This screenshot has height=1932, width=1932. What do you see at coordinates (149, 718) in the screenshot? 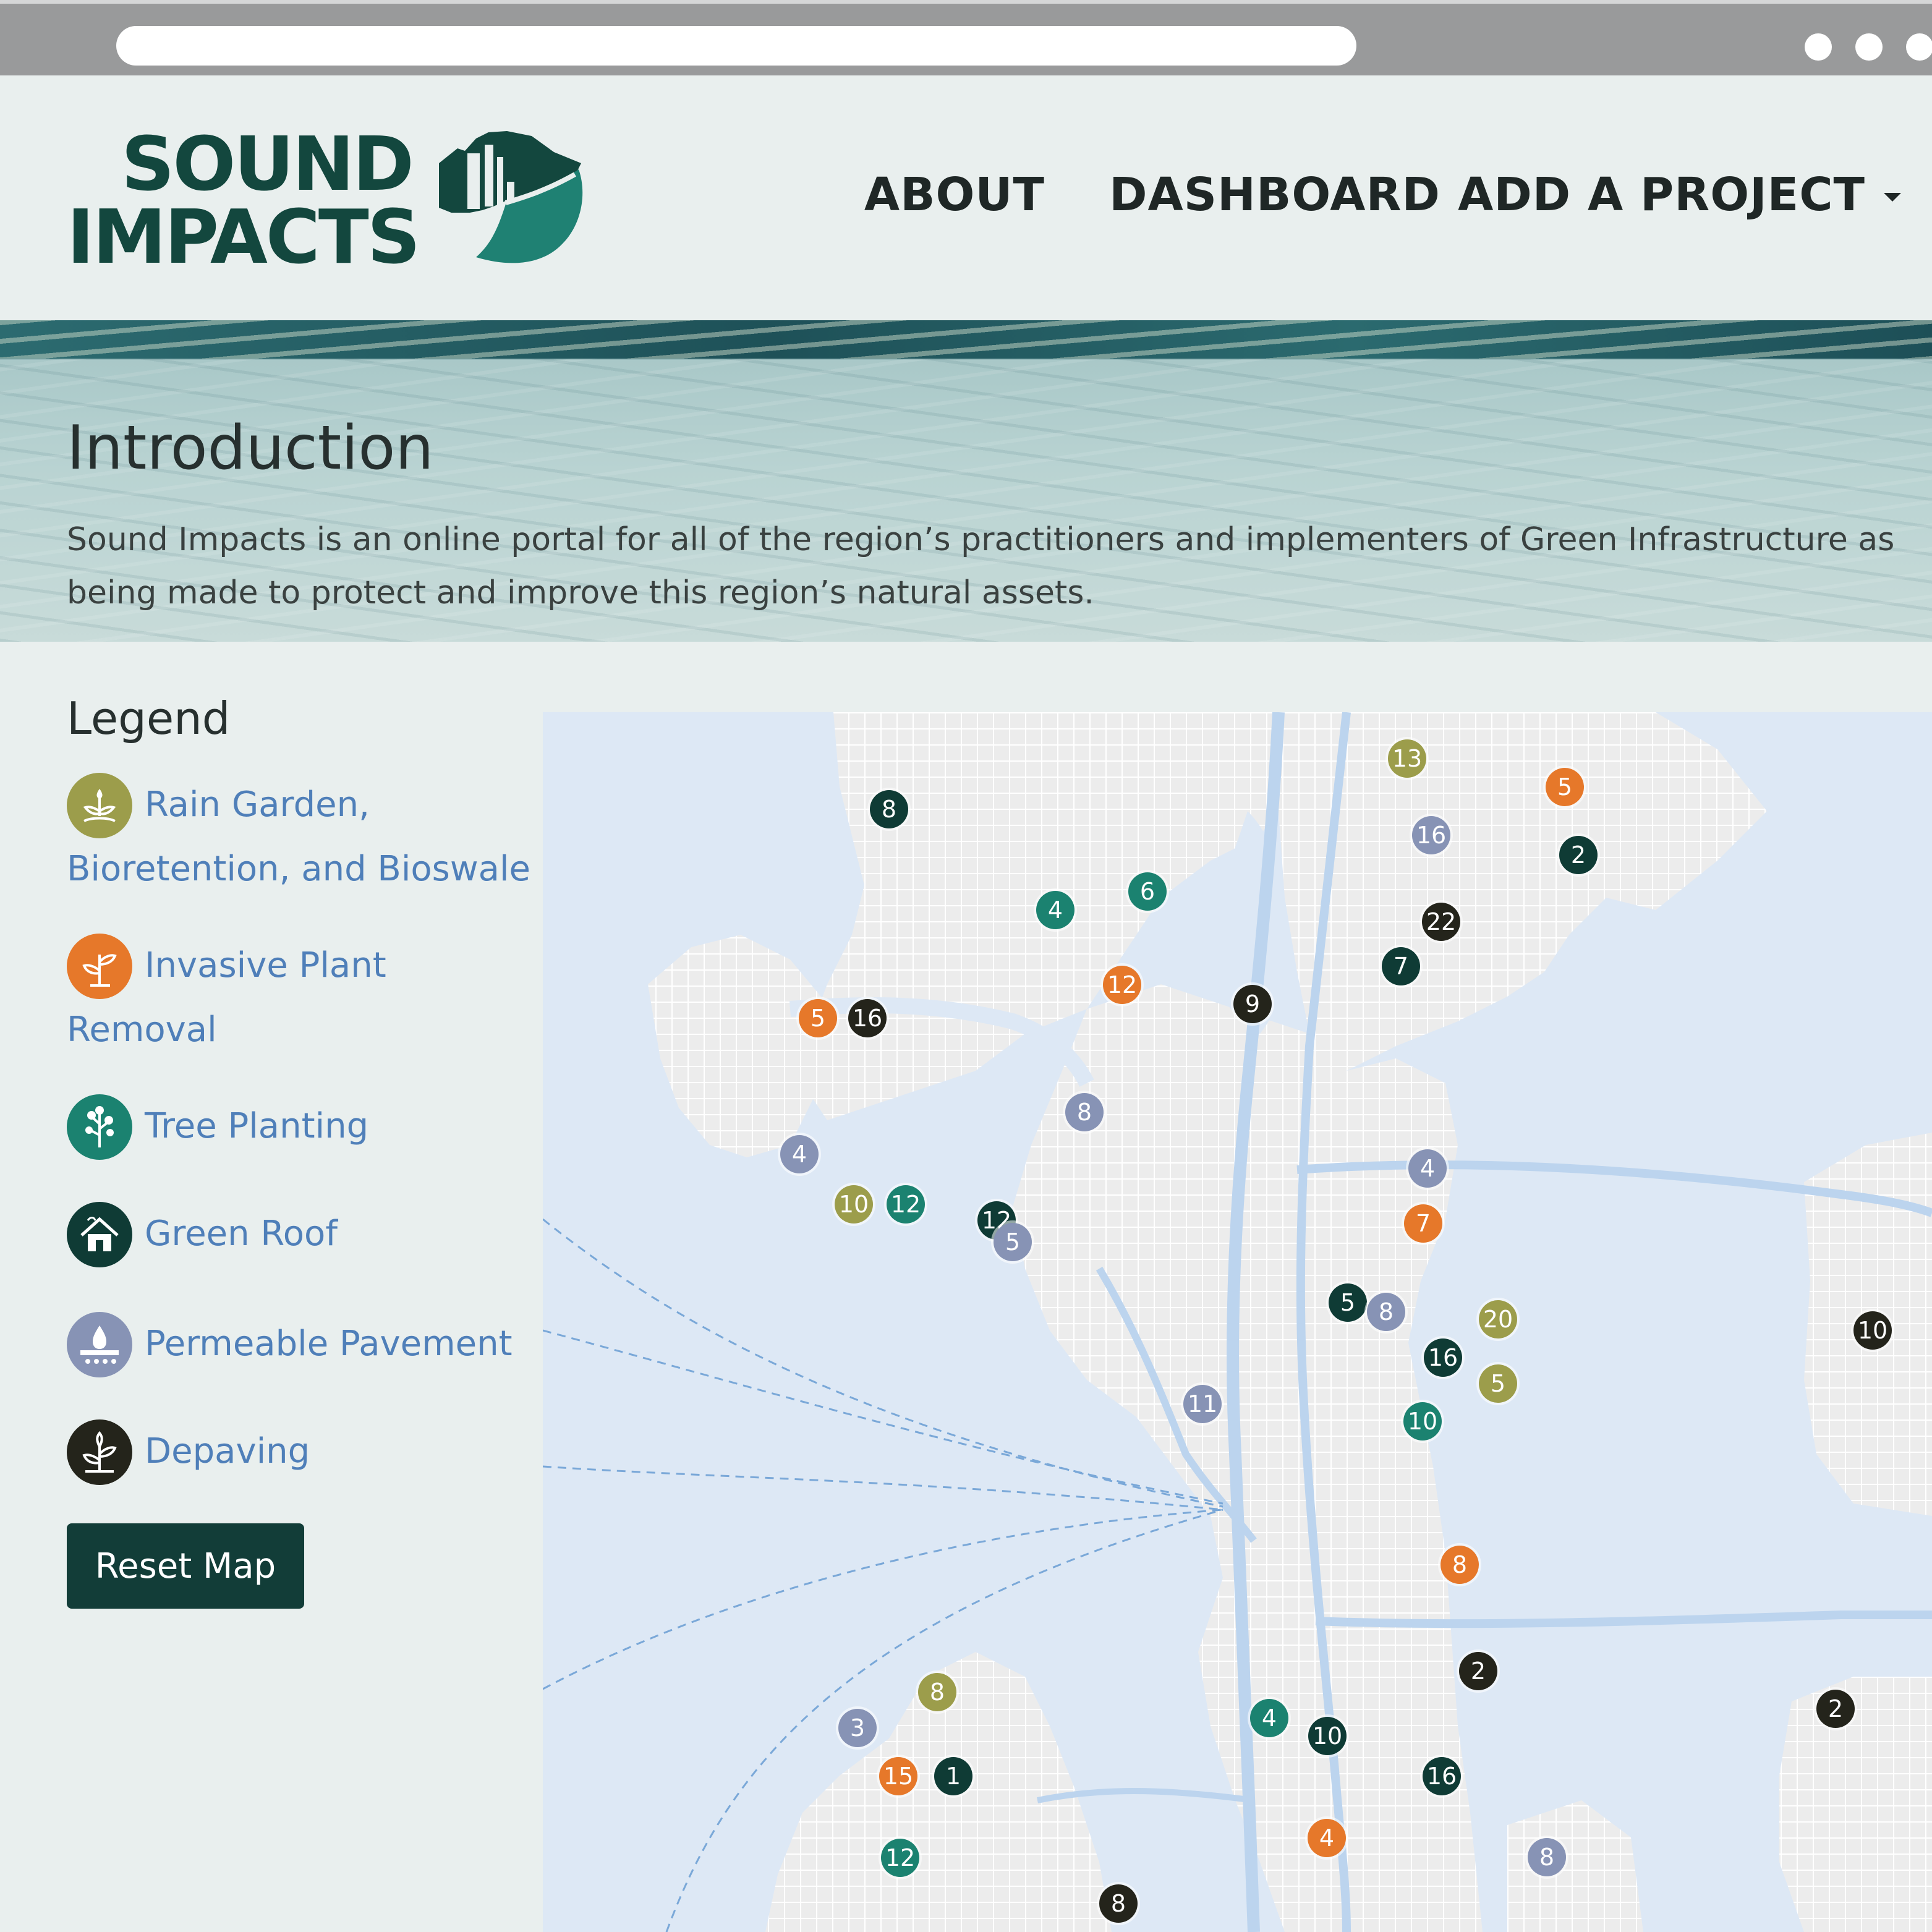
I see `legend-title: Legend` at bounding box center [149, 718].